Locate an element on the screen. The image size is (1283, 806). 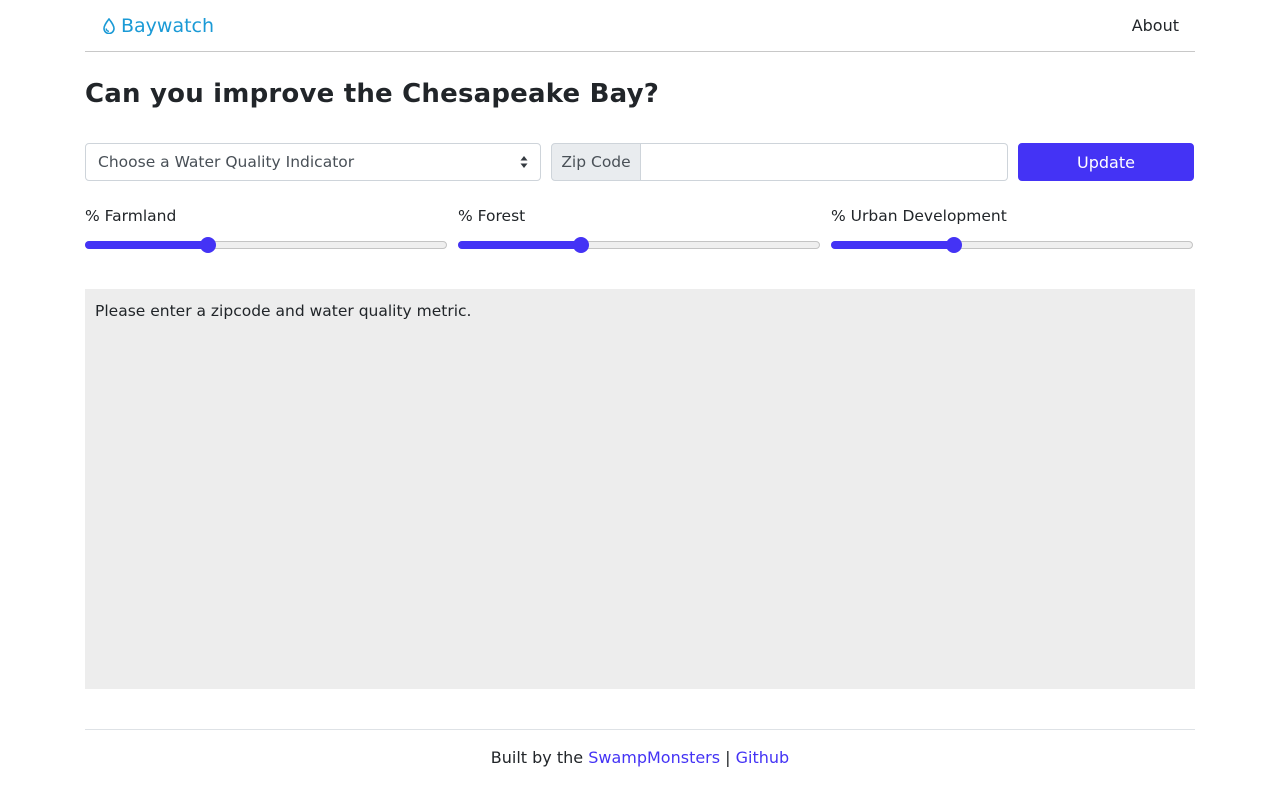
urban-development-slider-thumb is located at coordinates (954, 245).